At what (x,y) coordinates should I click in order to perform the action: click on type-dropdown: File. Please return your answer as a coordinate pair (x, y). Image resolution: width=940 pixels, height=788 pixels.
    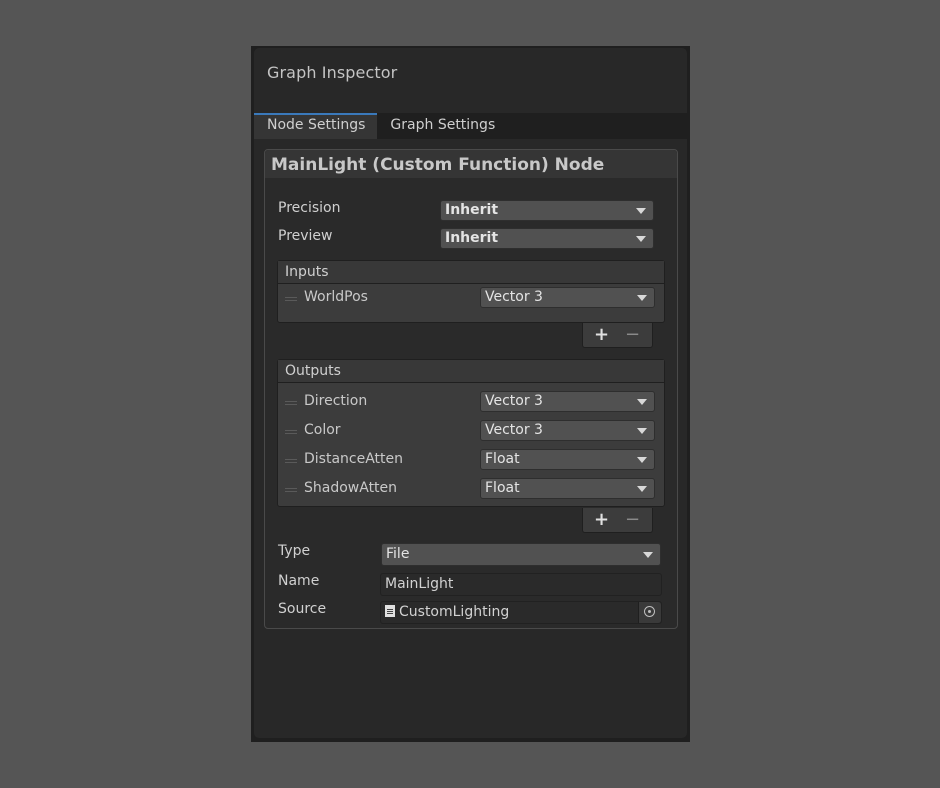
    Looking at the image, I should click on (521, 554).